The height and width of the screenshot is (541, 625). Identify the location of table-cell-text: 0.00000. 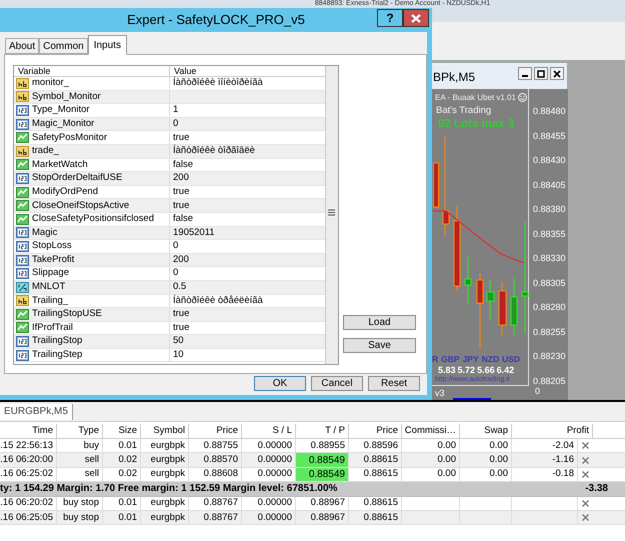
(275, 459).